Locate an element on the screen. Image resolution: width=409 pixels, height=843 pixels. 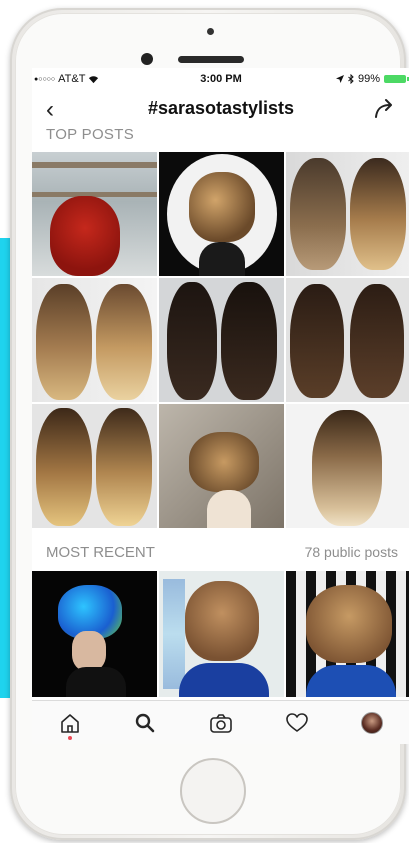
tab-camera is located at coordinates (221, 723).